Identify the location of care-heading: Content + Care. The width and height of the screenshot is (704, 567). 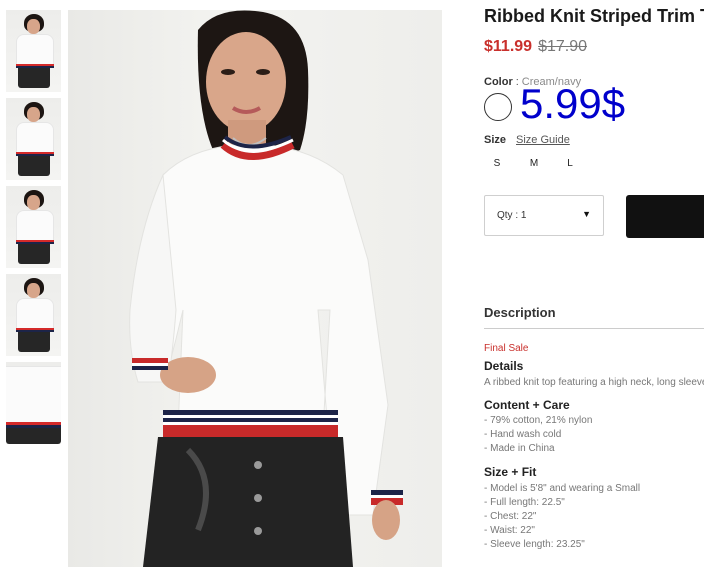
(527, 405).